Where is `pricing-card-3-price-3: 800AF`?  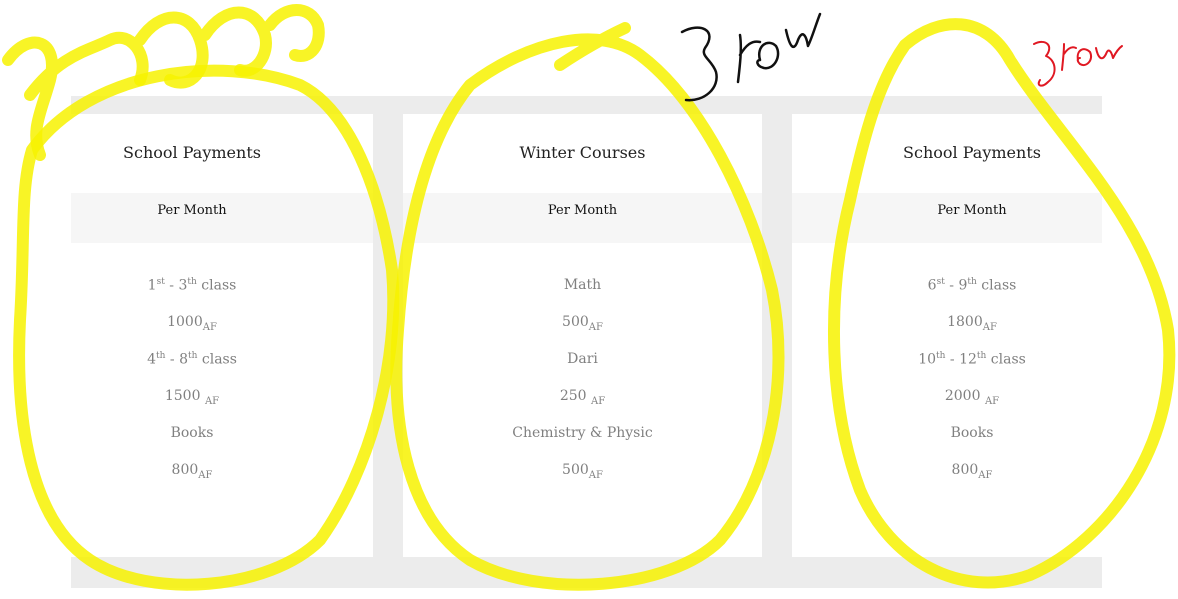
pricing-card-3-price-3: 800AF is located at coordinates (972, 471).